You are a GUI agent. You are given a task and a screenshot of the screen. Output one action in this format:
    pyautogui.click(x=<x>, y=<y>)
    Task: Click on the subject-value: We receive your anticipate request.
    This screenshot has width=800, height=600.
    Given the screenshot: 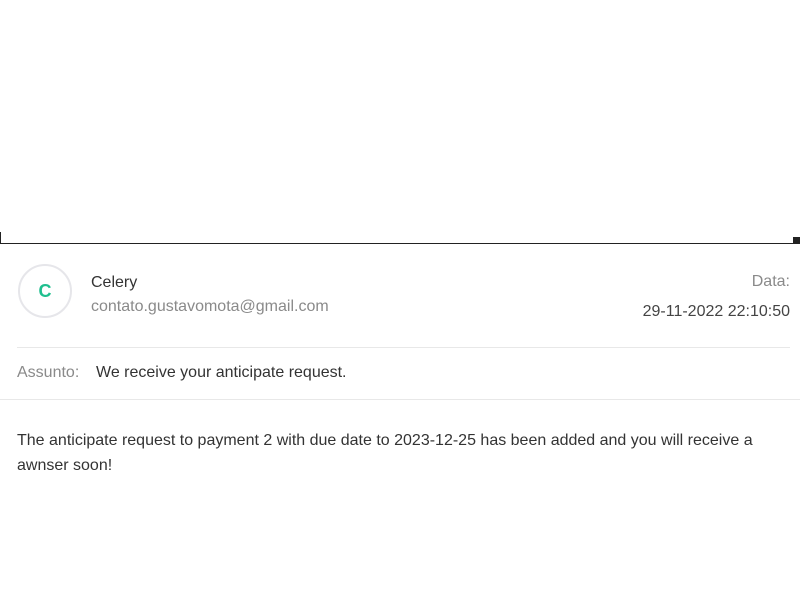 What is the action you would take?
    pyautogui.click(x=221, y=372)
    